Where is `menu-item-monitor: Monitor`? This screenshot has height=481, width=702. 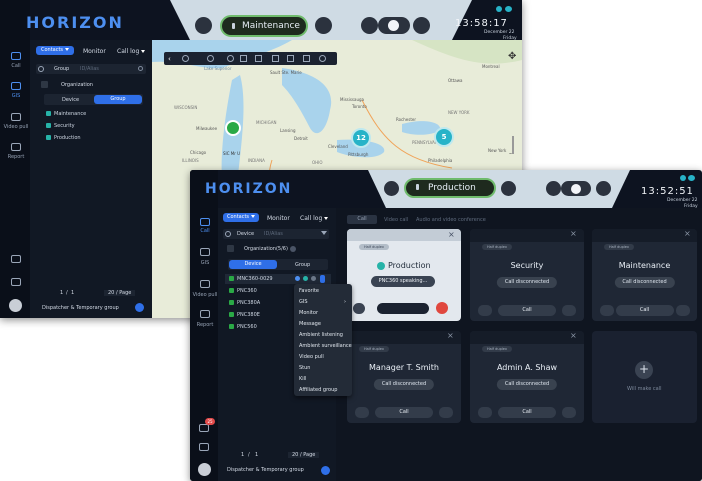 menu-item-monitor: Monitor is located at coordinates (308, 313).